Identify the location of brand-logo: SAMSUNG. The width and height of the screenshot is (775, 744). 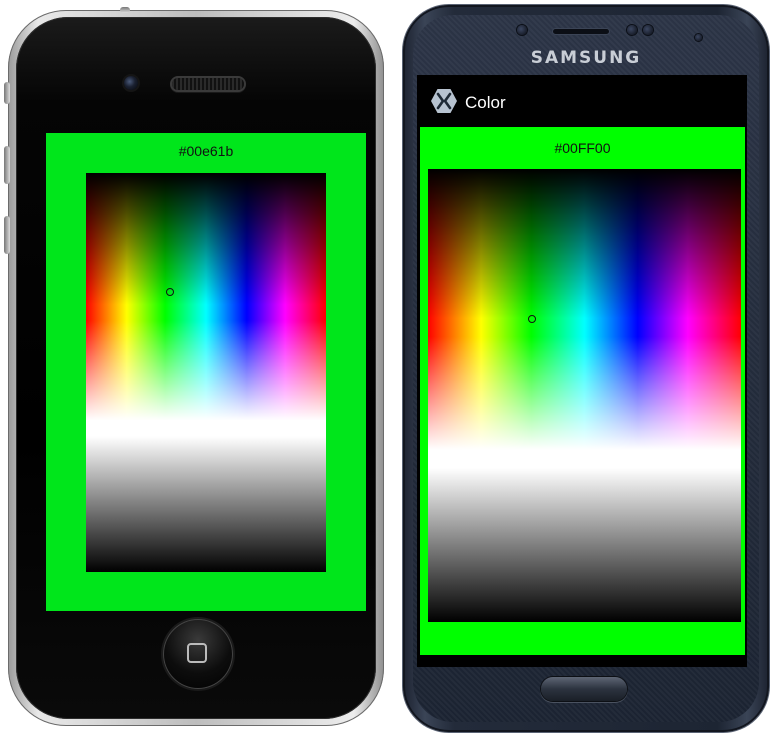
(586, 58).